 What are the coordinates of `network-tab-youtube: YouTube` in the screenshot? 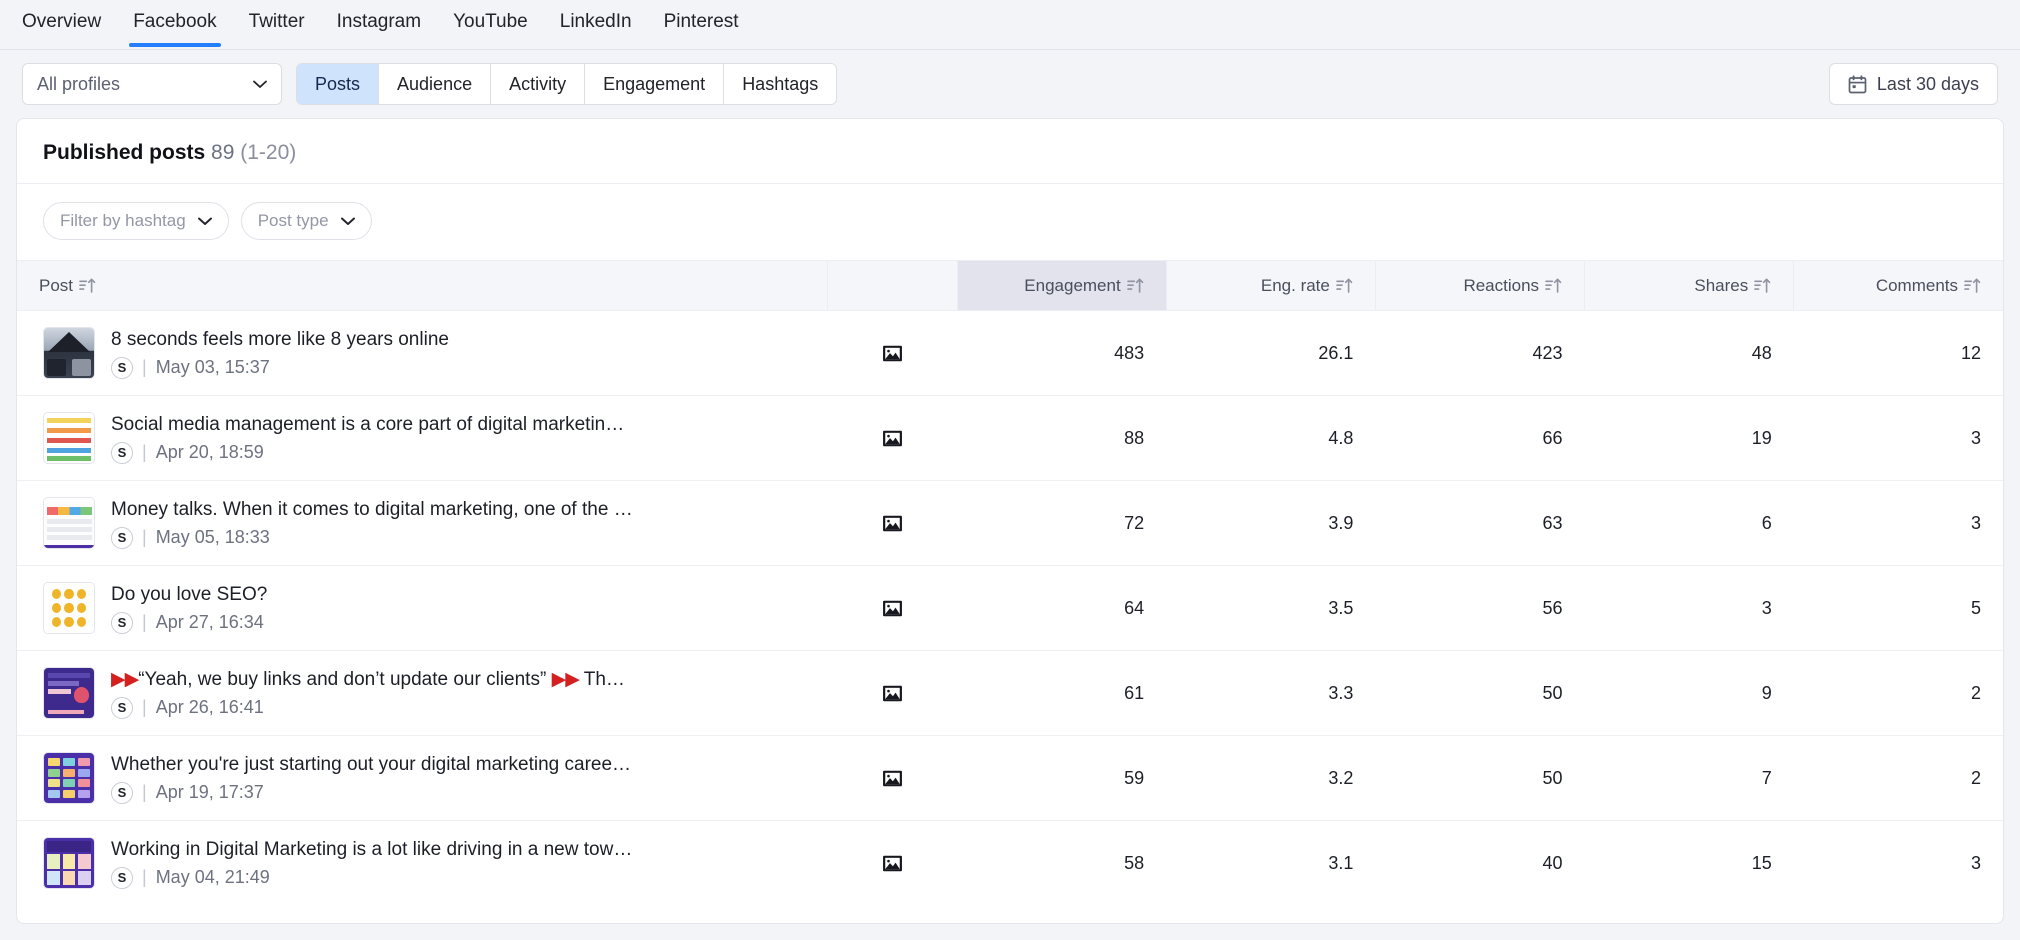 It's located at (490, 23).